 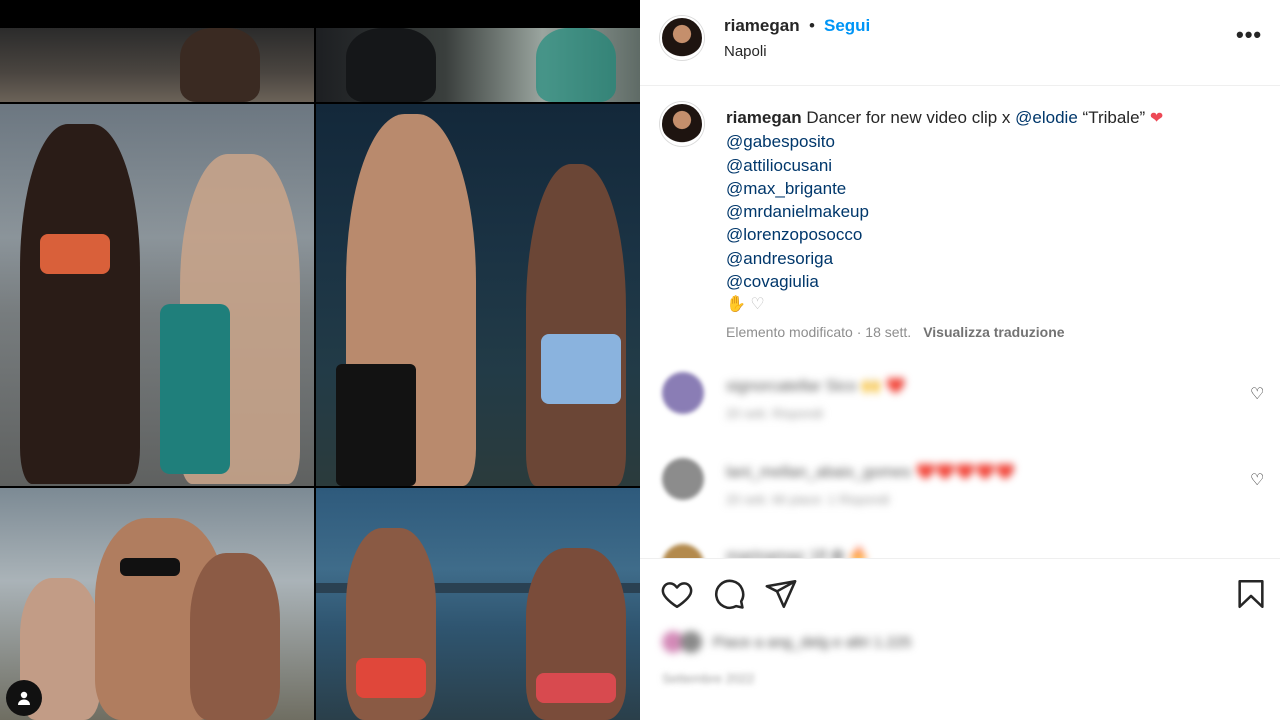 I want to click on mention-link: @lorenzoposocco, so click(x=986, y=234).